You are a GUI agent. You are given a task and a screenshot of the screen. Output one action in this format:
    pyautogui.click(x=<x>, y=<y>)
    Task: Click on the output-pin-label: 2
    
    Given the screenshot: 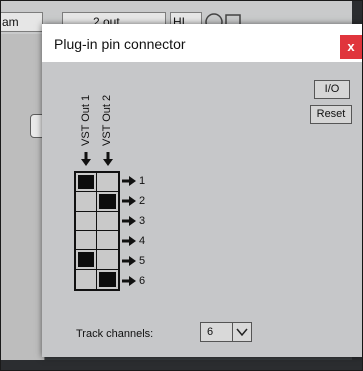 What is the action you would take?
    pyautogui.click(x=142, y=201)
    